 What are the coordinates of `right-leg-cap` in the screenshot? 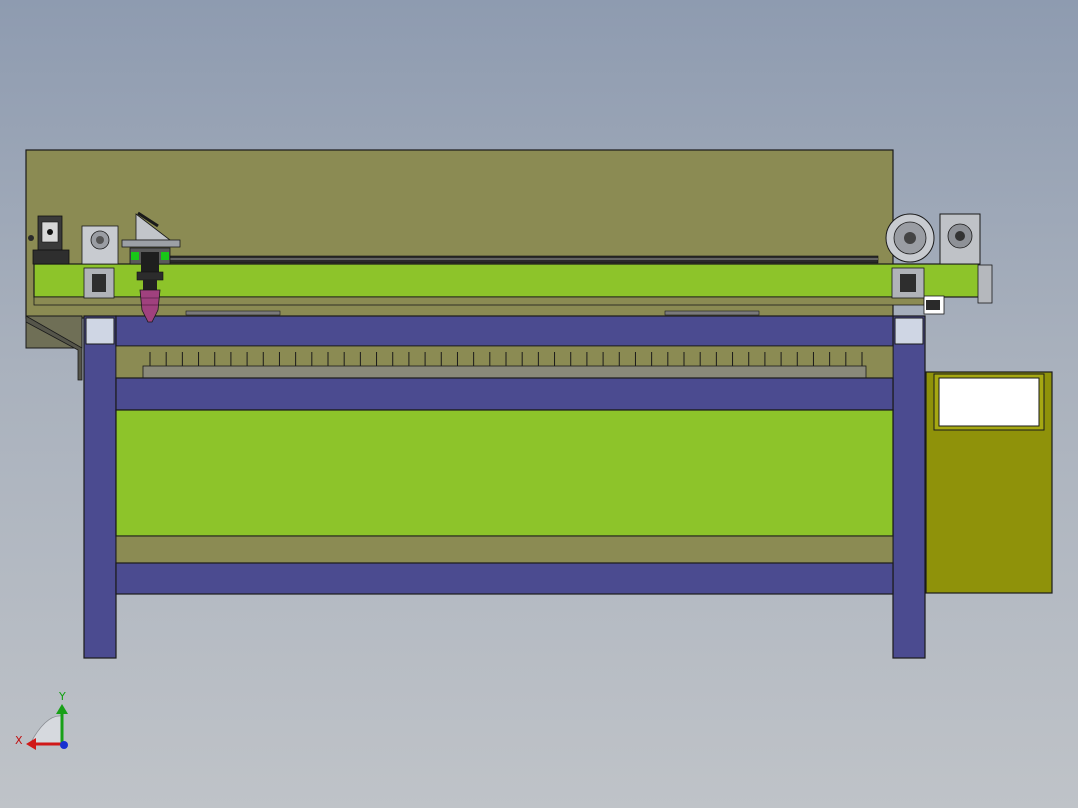 It's located at (909, 331).